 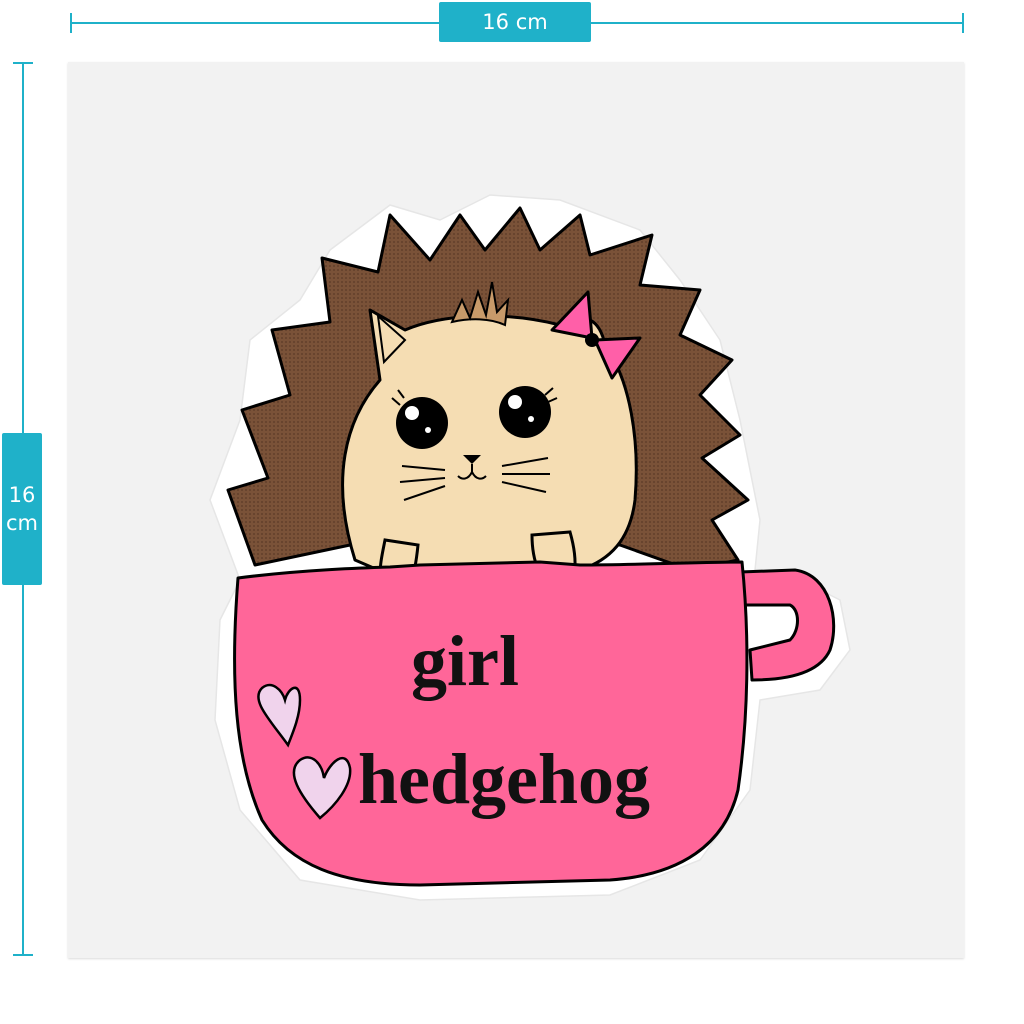 What do you see at coordinates (525, 412) in the screenshot?
I see `right-eye` at bounding box center [525, 412].